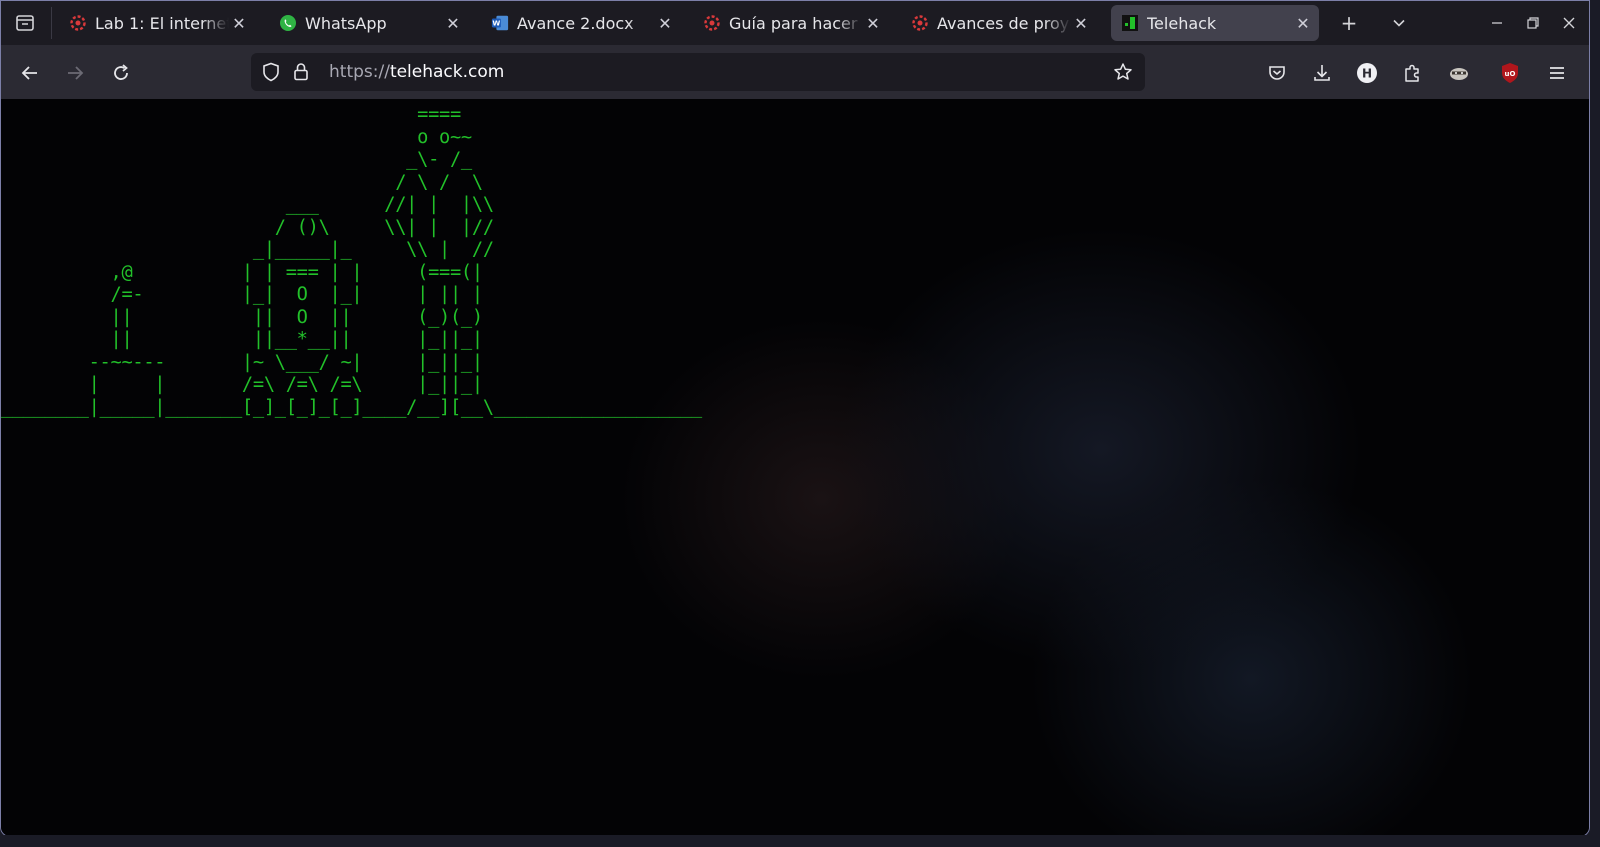  I want to click on new-tab-button: +, so click(1349, 23).